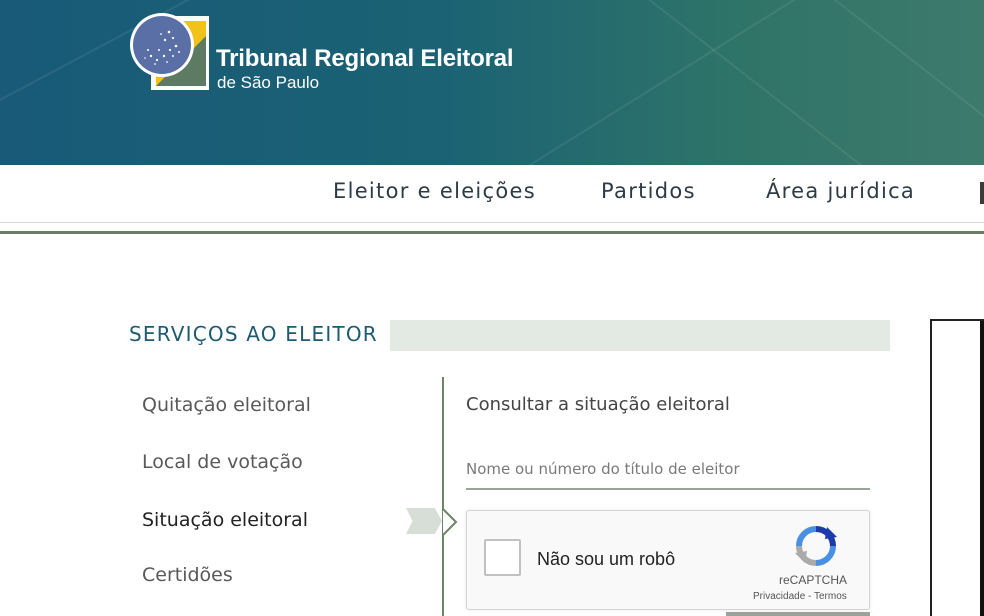  What do you see at coordinates (424, 521) in the screenshot?
I see `active-menu-arrow-icon` at bounding box center [424, 521].